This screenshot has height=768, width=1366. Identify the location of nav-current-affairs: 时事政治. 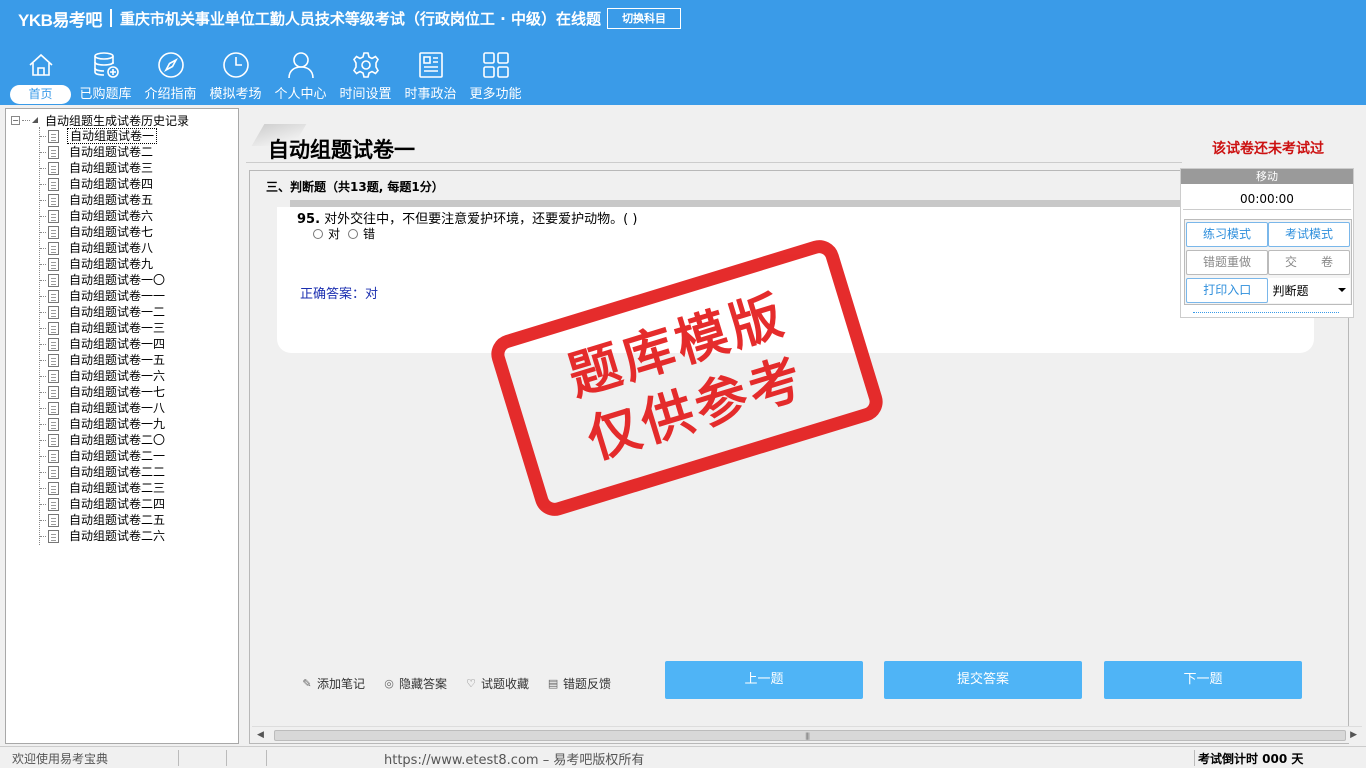
(430, 76).